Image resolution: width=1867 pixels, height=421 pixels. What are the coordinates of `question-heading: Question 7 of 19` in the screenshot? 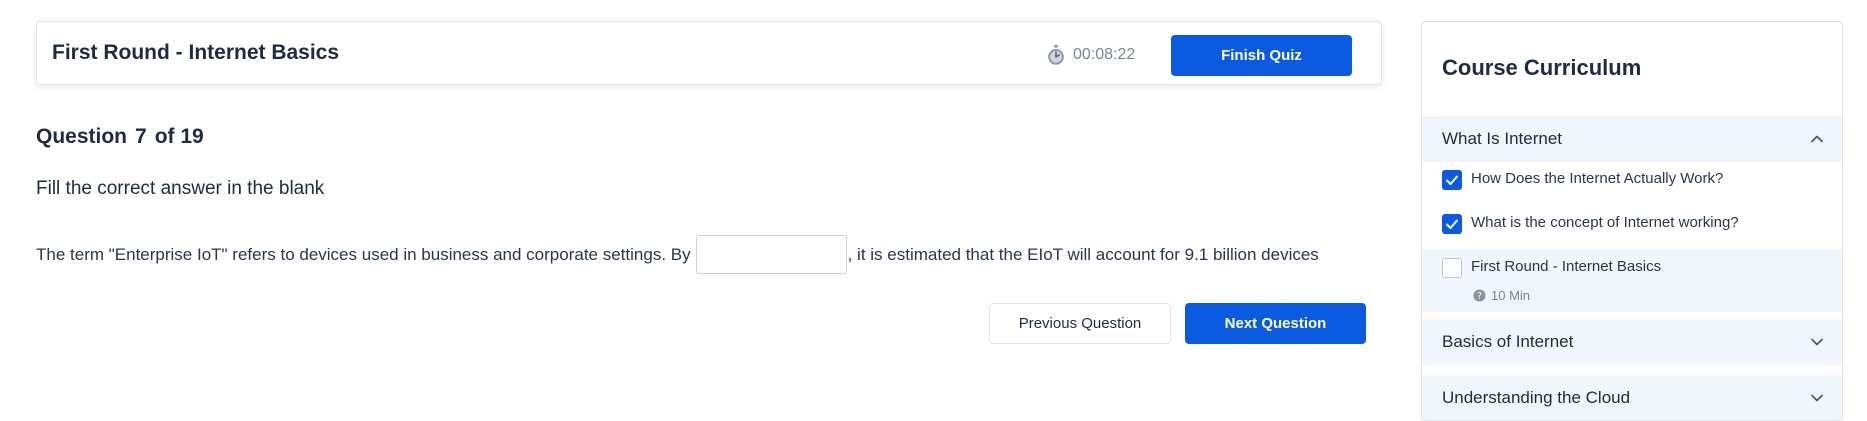 It's located at (120, 137).